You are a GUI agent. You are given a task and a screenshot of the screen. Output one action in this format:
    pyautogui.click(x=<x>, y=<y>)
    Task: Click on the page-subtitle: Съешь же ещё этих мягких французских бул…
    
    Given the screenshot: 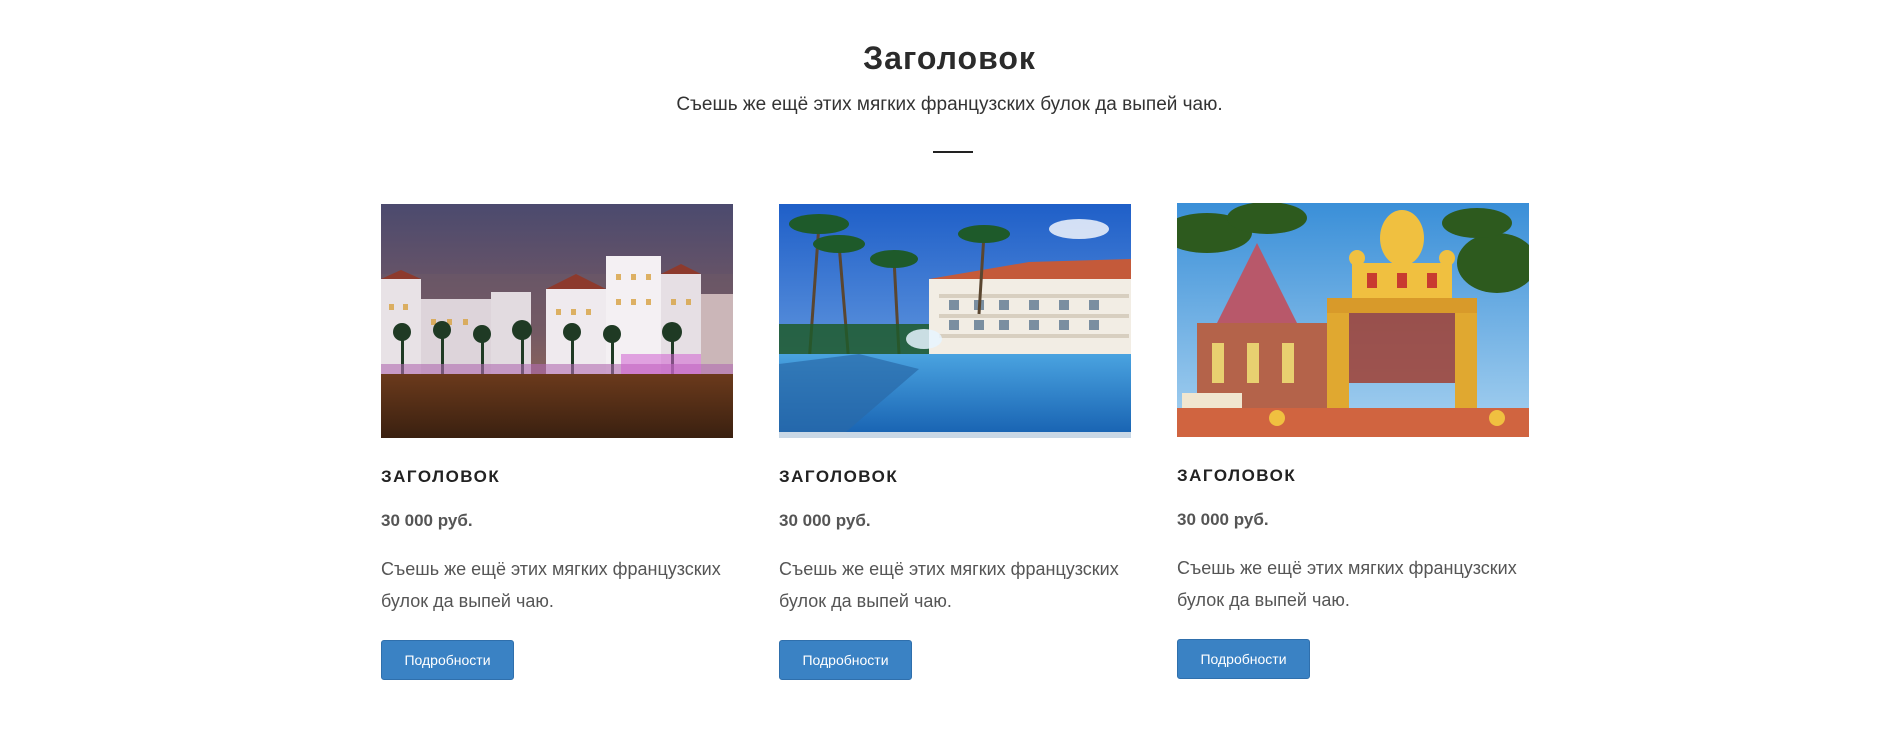 What is the action you would take?
    pyautogui.click(x=949, y=104)
    